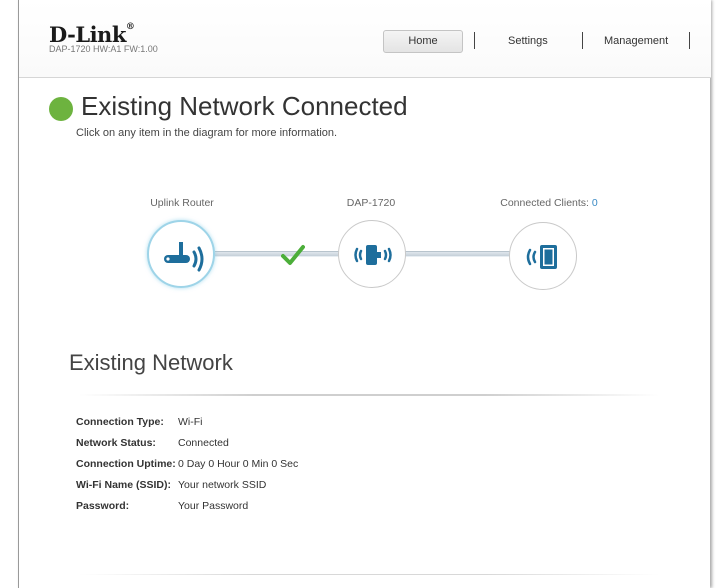 The width and height of the screenshot is (723, 588). Describe the element at coordinates (222, 485) in the screenshot. I see `info-value: Your network SSID` at that location.